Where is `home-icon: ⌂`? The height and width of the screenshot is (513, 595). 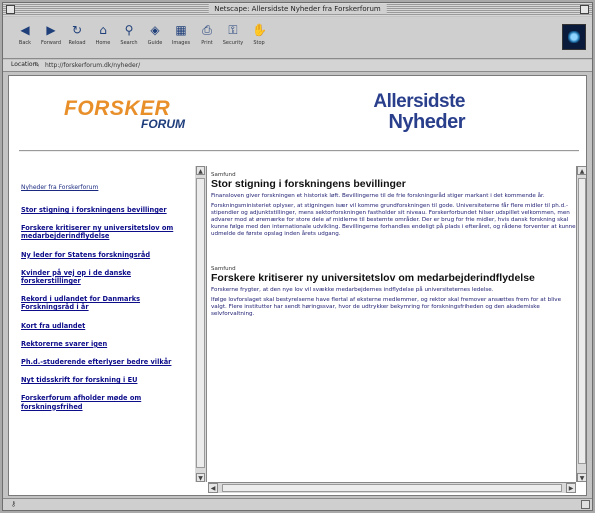
home-icon: ⌂ is located at coordinates (103, 30).